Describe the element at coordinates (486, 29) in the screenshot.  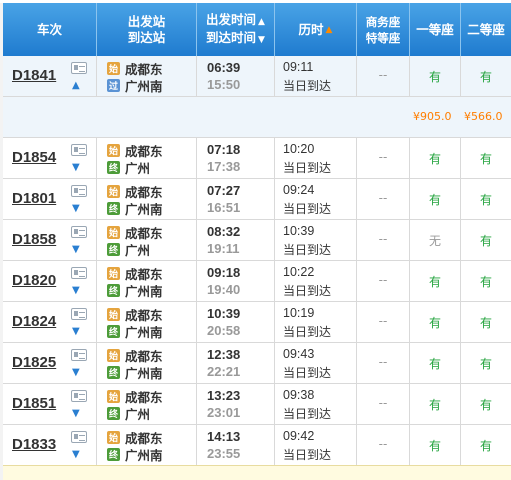
I see `header-second-class: 二等座` at that location.